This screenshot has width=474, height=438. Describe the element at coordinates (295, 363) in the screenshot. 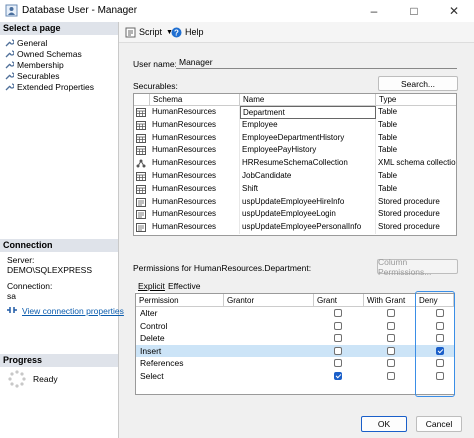

I see `permission-row-references: References` at that location.